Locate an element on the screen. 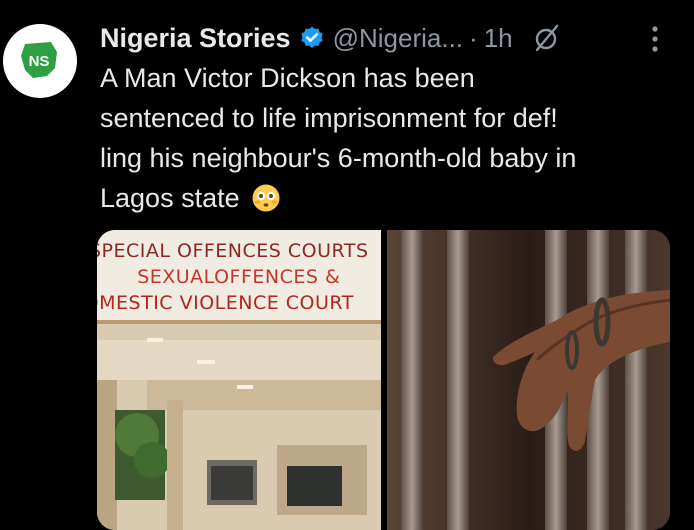  avatar: NS is located at coordinates (40, 61).